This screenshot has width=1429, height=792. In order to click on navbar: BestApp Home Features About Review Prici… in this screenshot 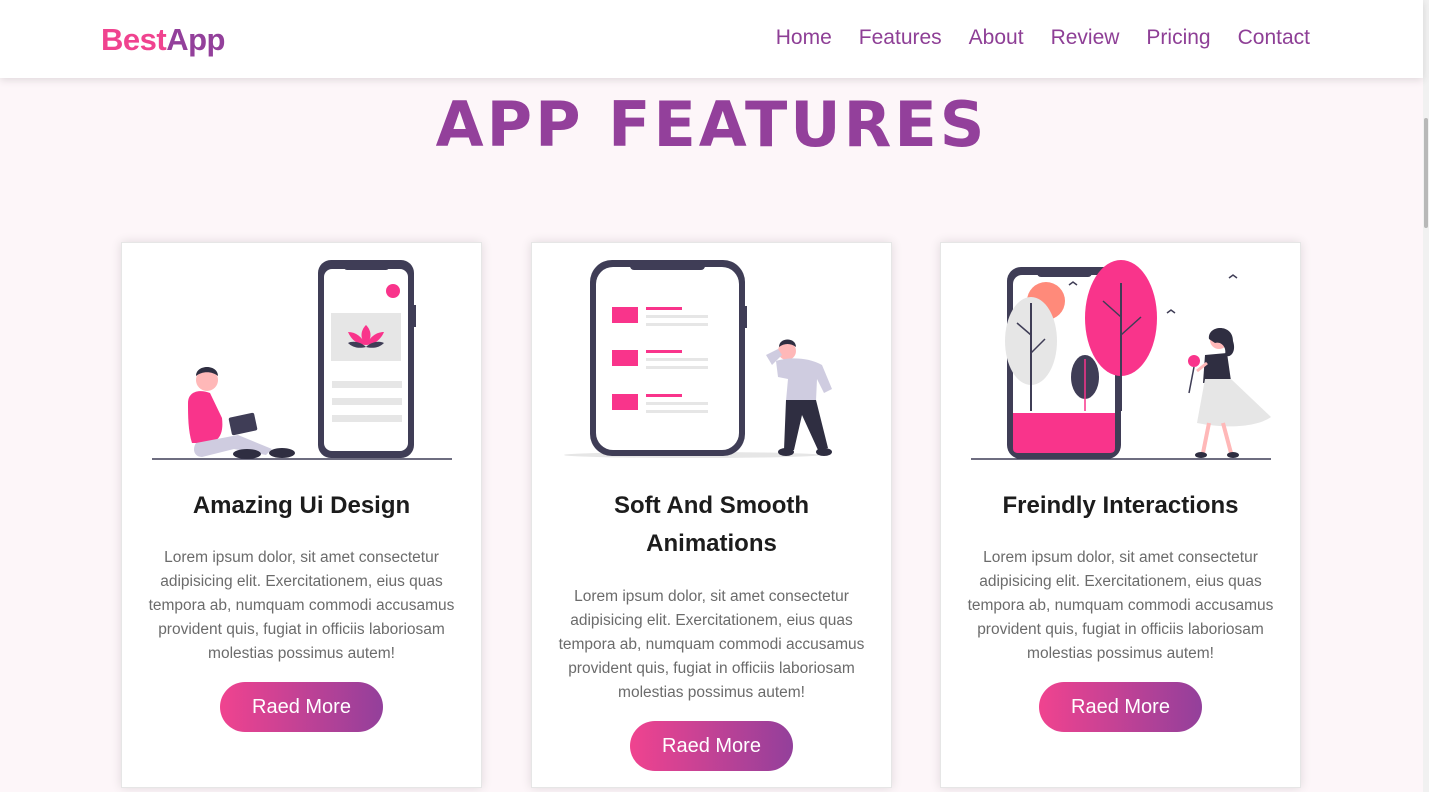, I will do `click(711, 39)`.